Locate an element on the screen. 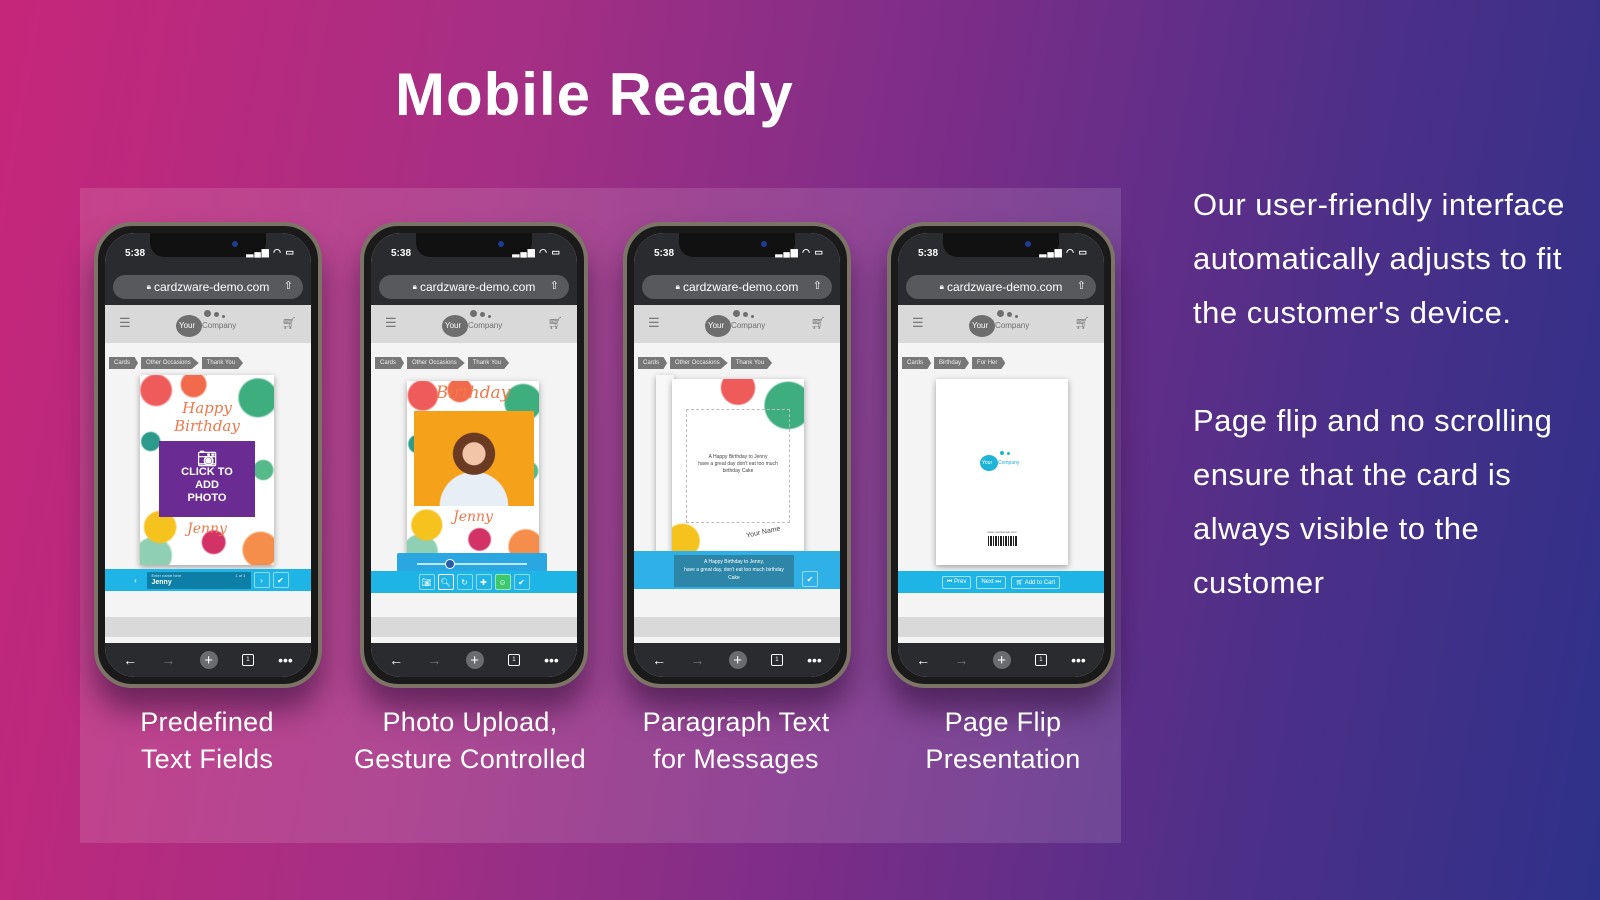 The height and width of the screenshot is (900, 1600). next-button: Next ⏭︎ is located at coordinates (991, 582).